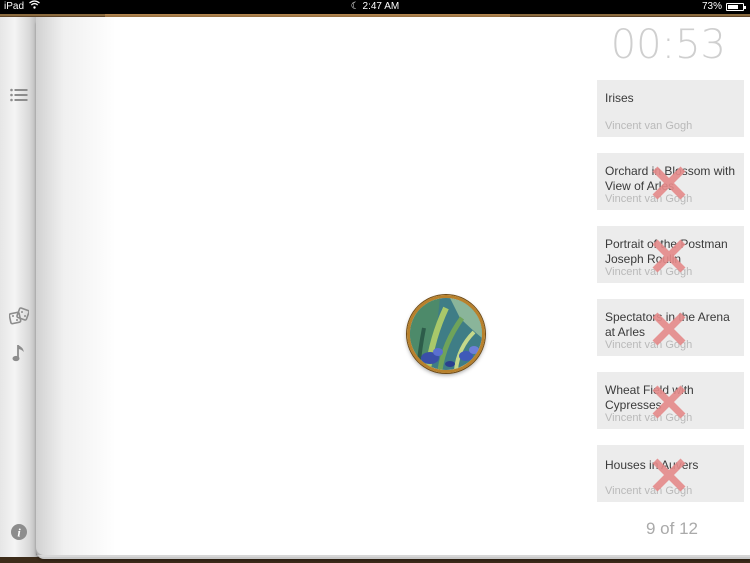  I want to click on battery-icon, so click(736, 7).